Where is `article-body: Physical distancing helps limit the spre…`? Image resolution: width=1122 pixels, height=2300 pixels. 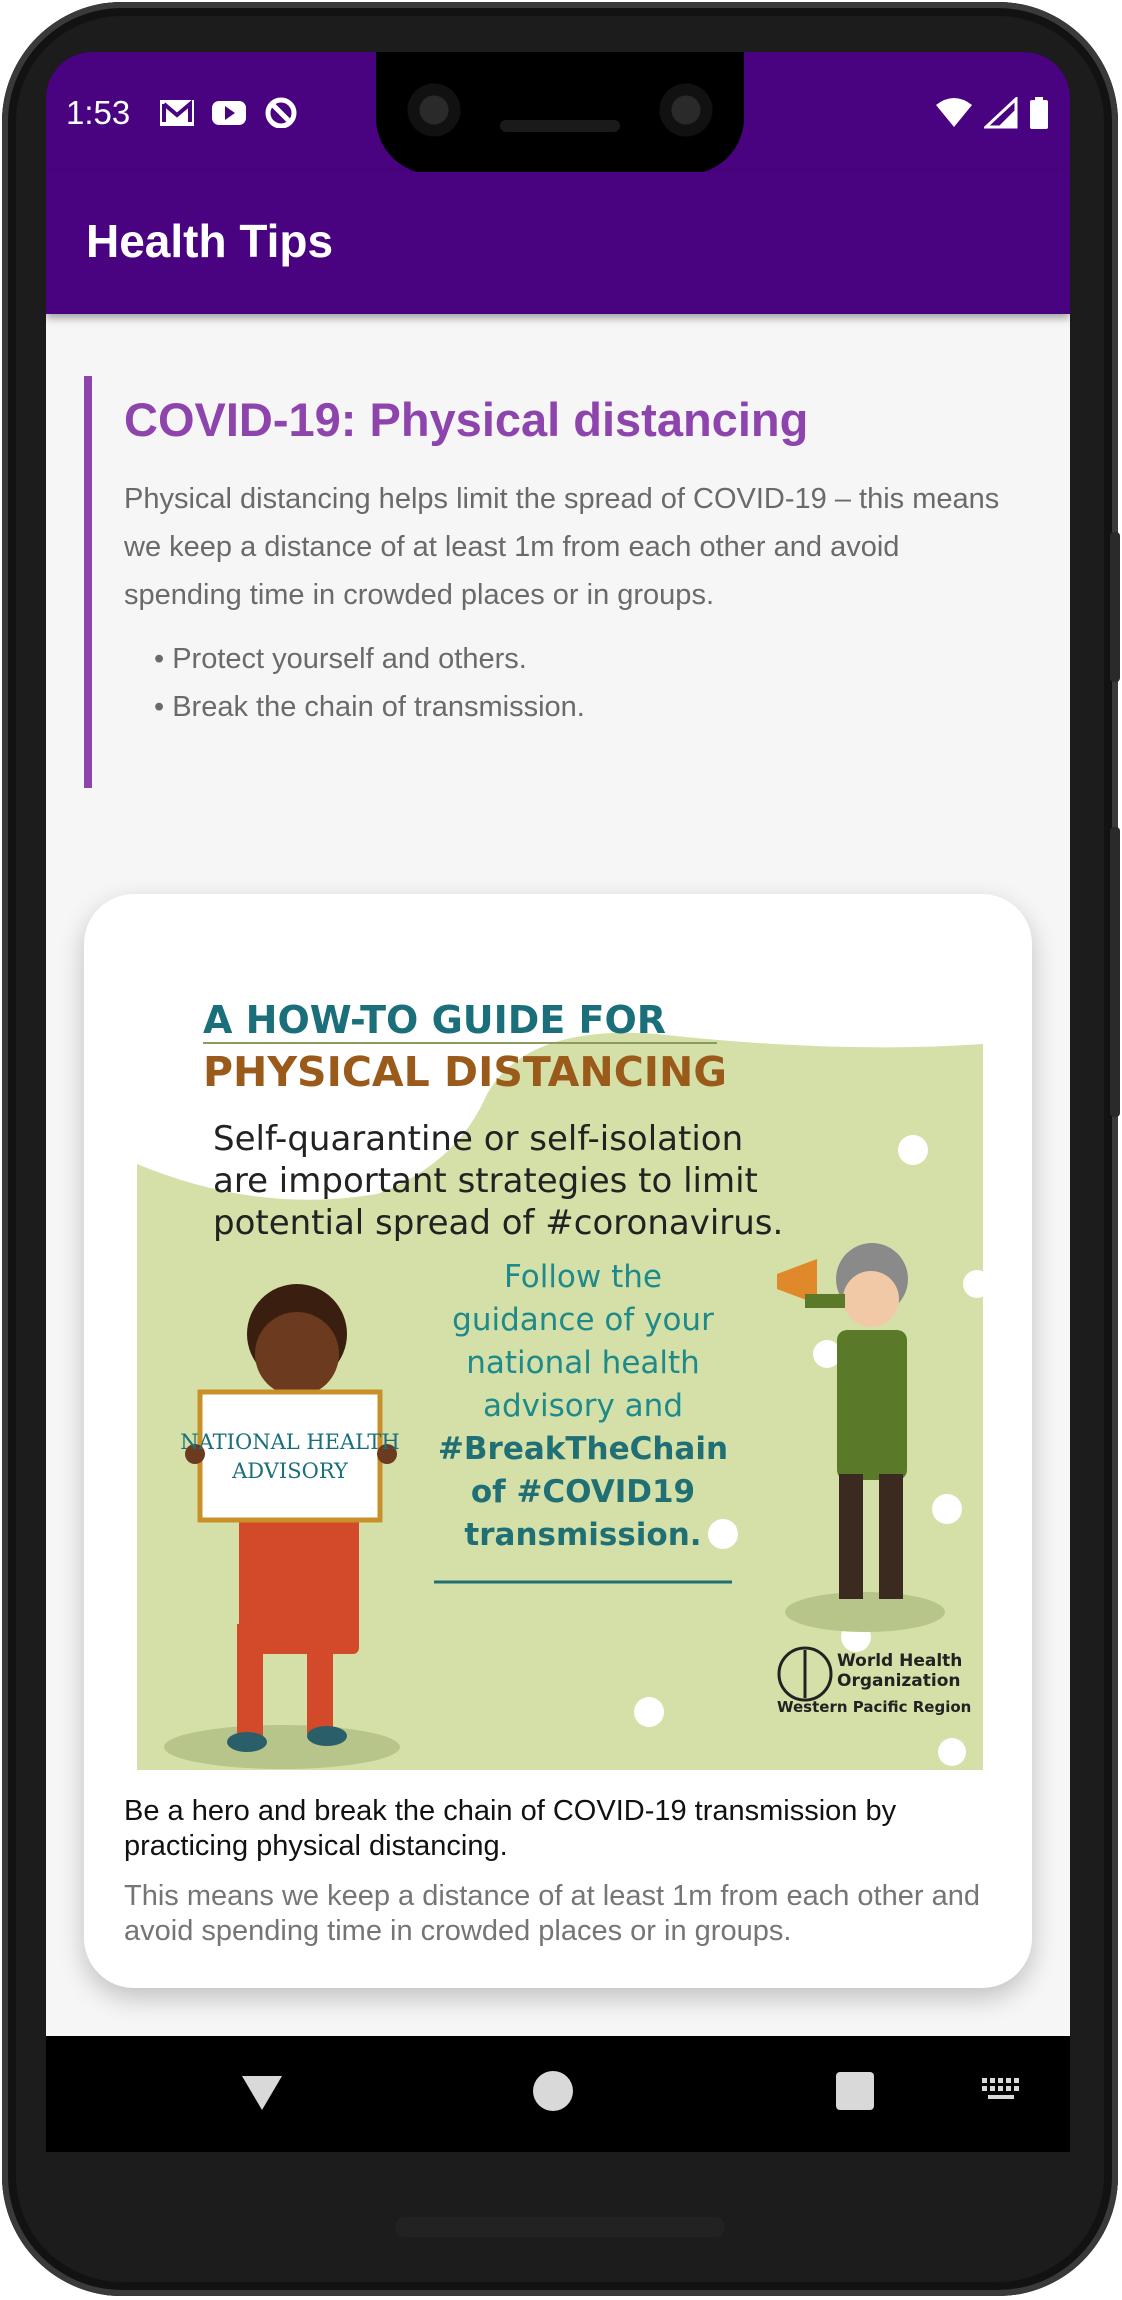 article-body: Physical distancing helps limit the spre… is located at coordinates (562, 547).